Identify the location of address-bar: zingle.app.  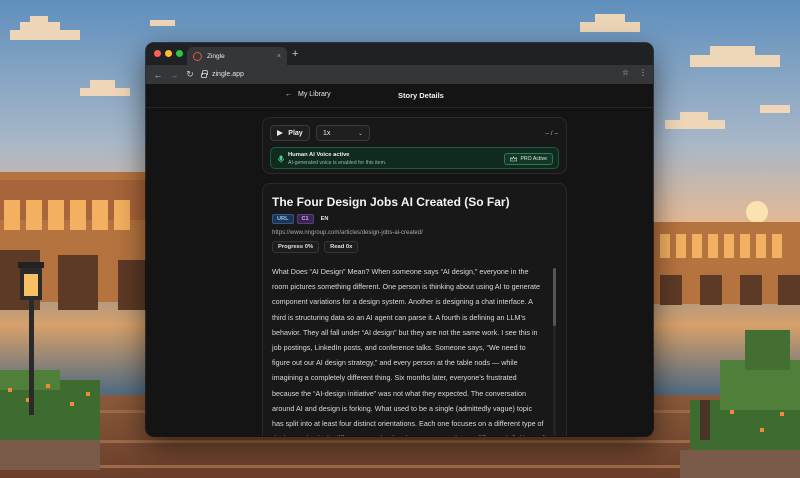
(411, 74).